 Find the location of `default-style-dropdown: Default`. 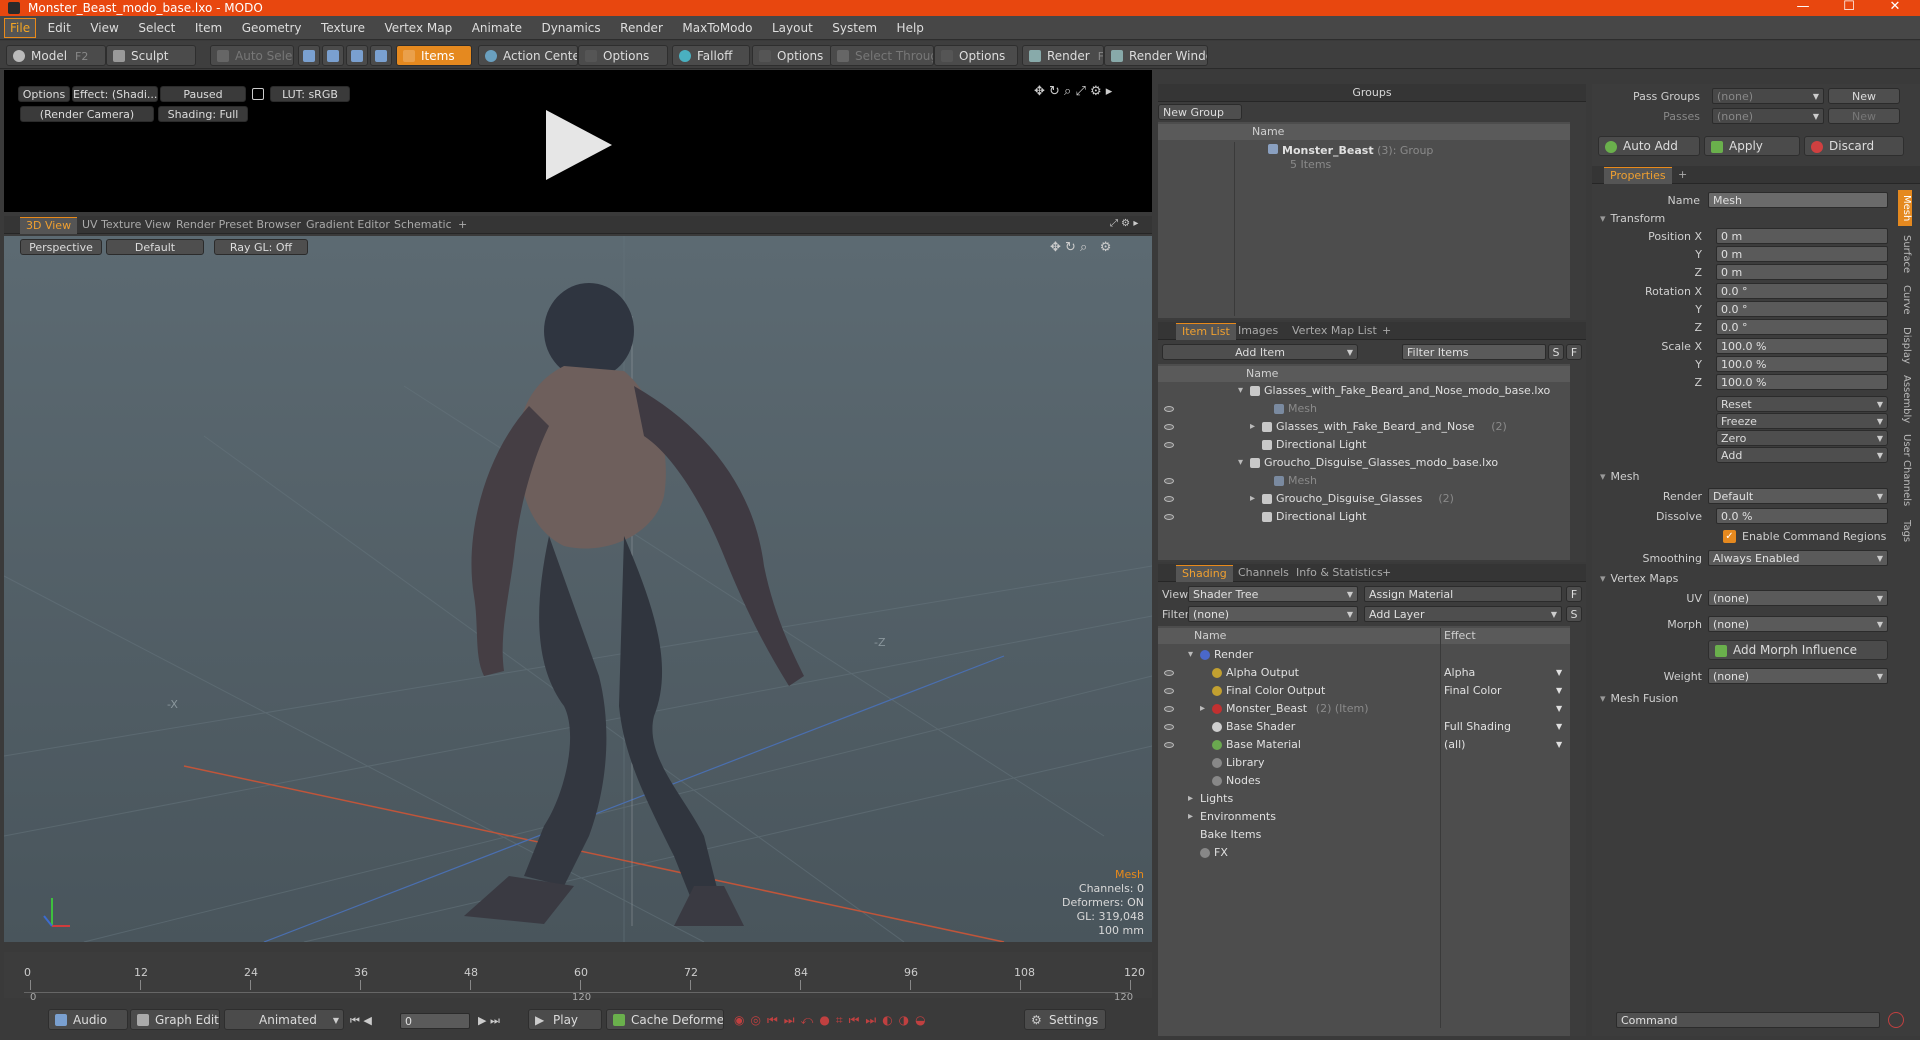

default-style-dropdown: Default is located at coordinates (155, 247).